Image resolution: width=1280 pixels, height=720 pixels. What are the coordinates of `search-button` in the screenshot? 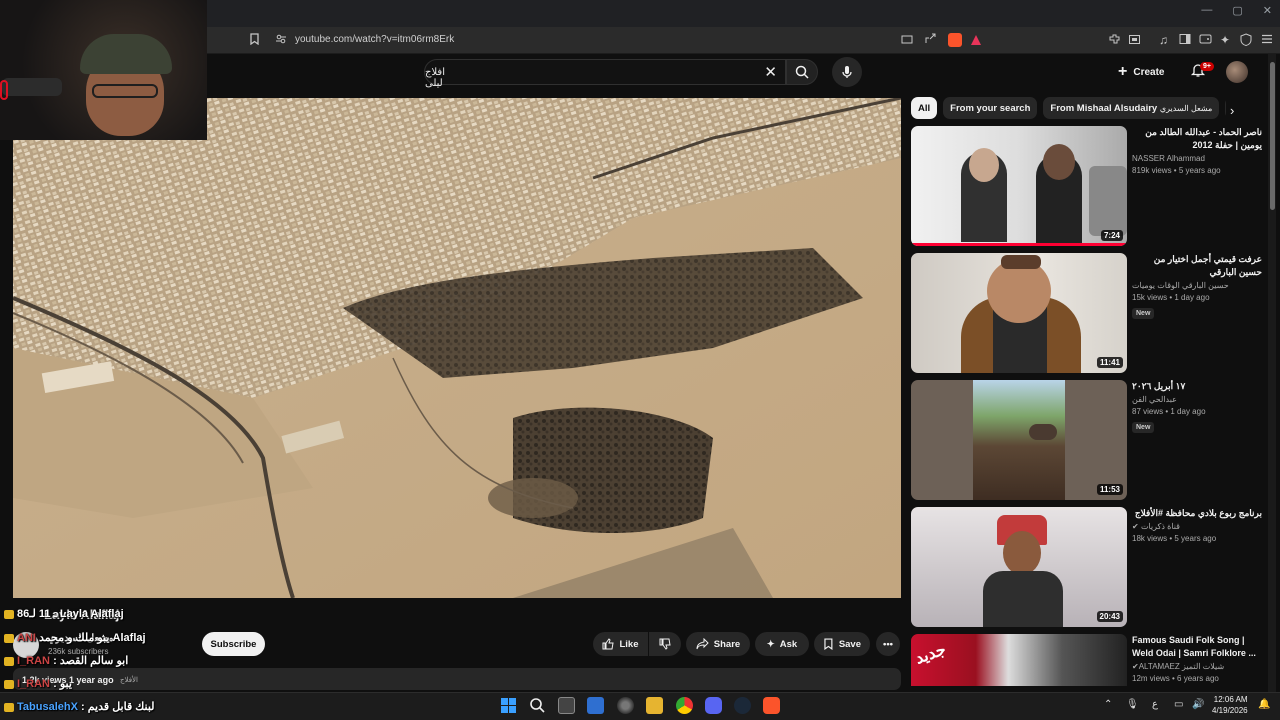 It's located at (802, 72).